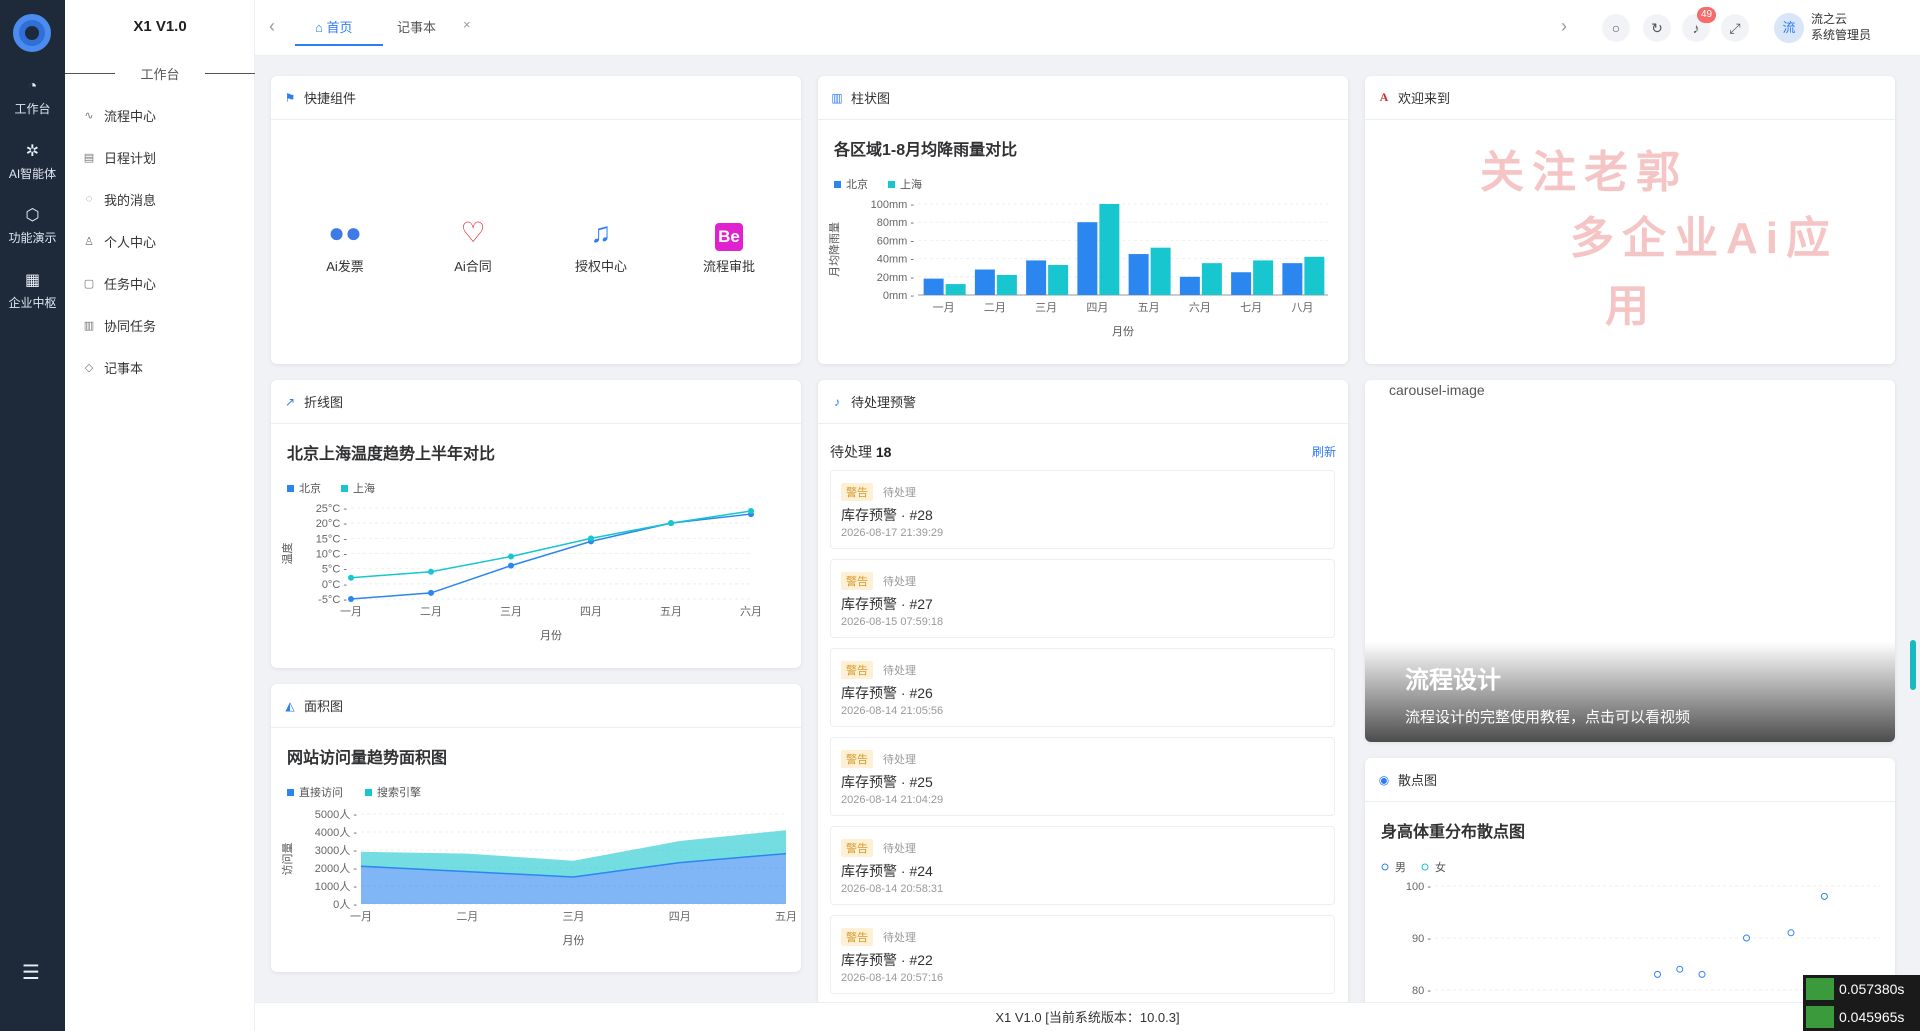 The image size is (1920, 1031). Describe the element at coordinates (1082, 509) in the screenshot. I see `alert-item: 警告 待处理 库存预警 · #28 2026-08-17 21:39:29` at that location.